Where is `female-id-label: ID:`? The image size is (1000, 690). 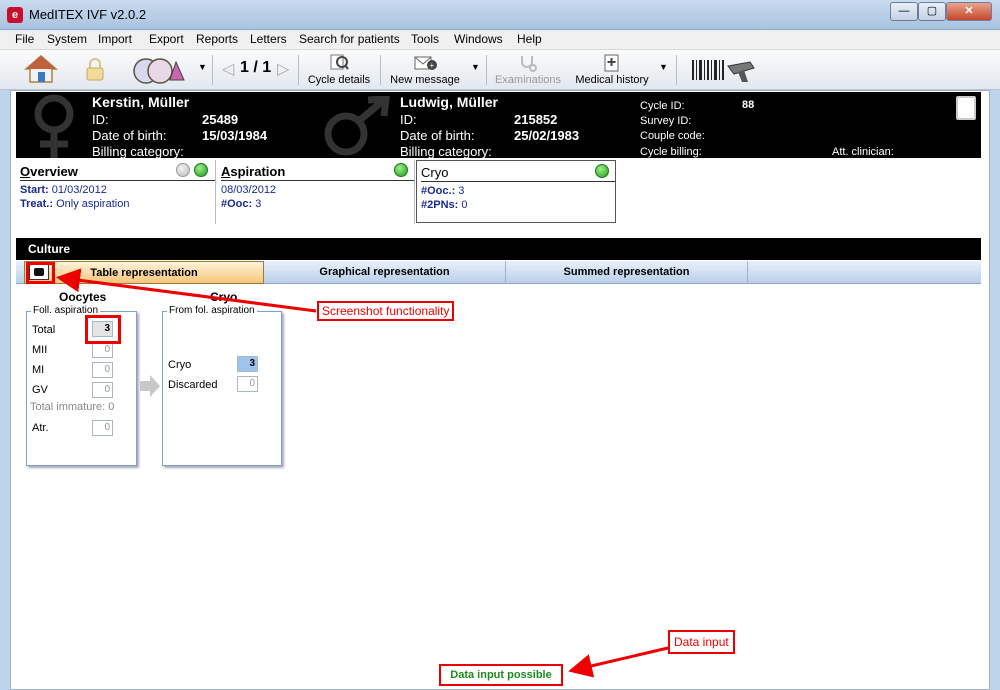
female-id-label: ID: is located at coordinates (100, 119).